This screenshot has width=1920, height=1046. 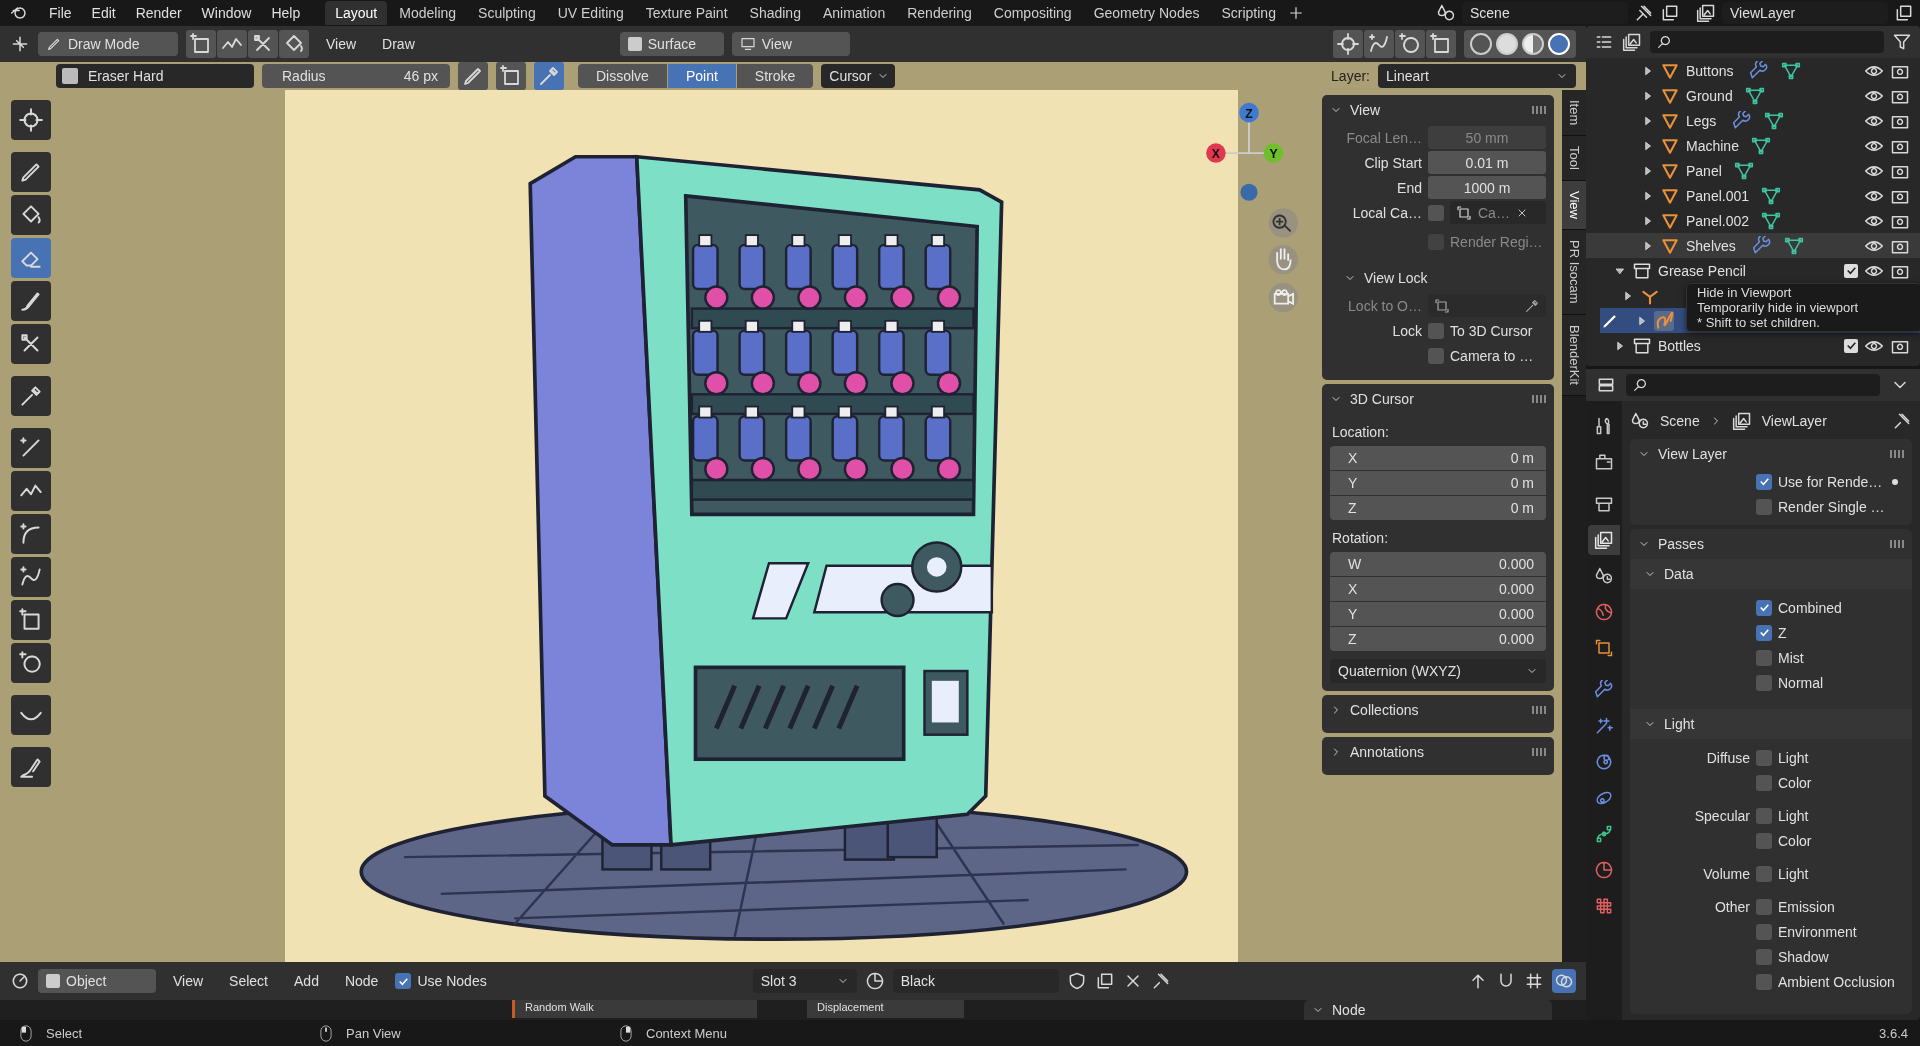 I want to click on status-hint: Select, so click(x=64, y=1033).